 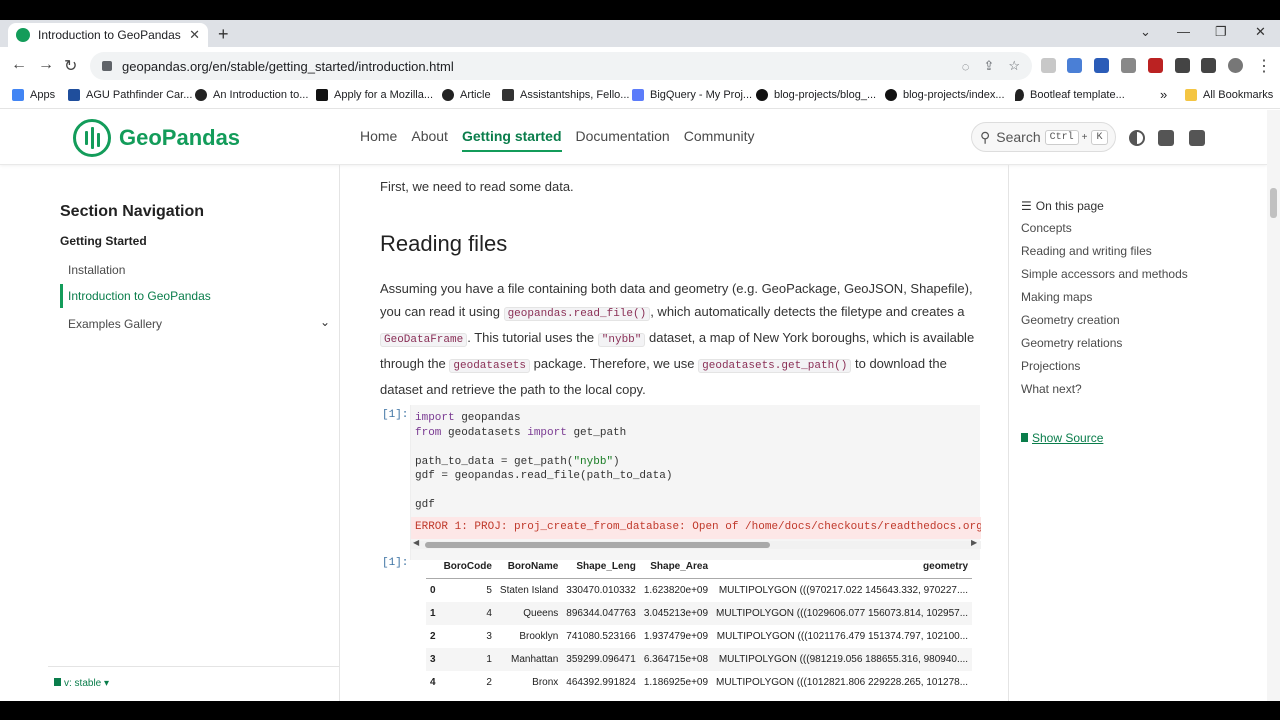 What do you see at coordinates (444, 243) in the screenshot?
I see `section-heading: Reading files` at bounding box center [444, 243].